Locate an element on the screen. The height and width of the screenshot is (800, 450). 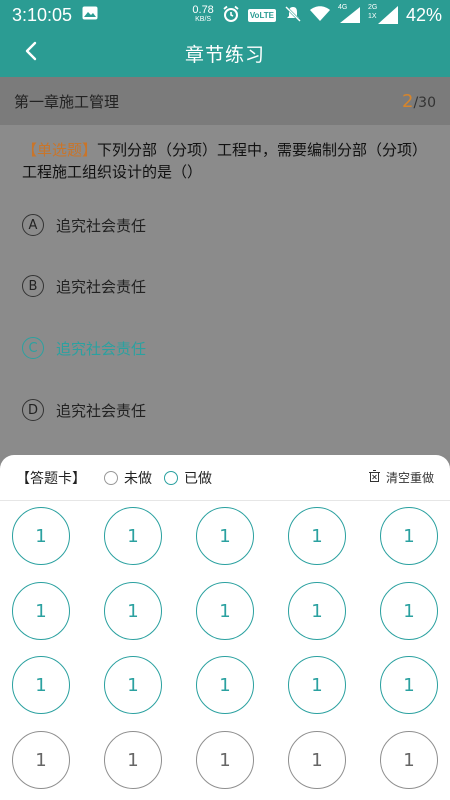
wifi-icon is located at coordinates (319, 15).